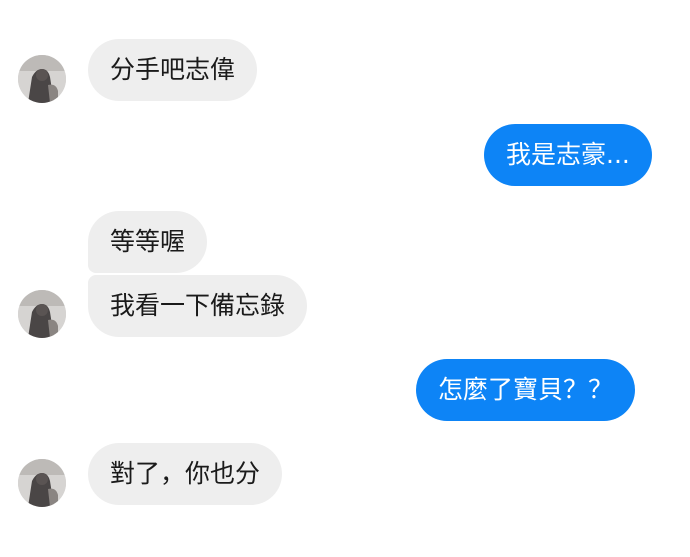 The width and height of the screenshot is (690, 557). I want to click on incoming-message-bubble: 對了，你也分, so click(185, 474).